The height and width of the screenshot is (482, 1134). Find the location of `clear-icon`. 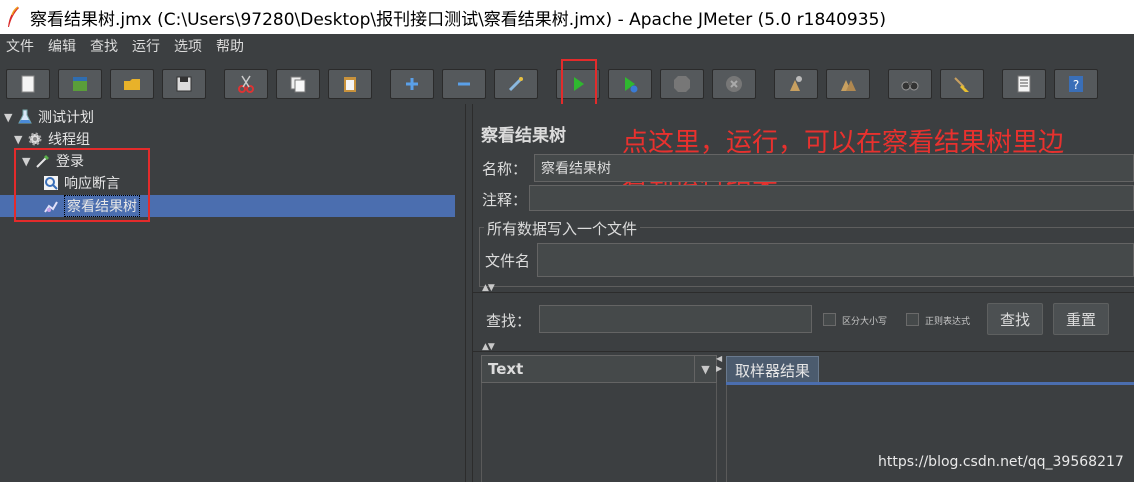

clear-icon is located at coordinates (796, 83).